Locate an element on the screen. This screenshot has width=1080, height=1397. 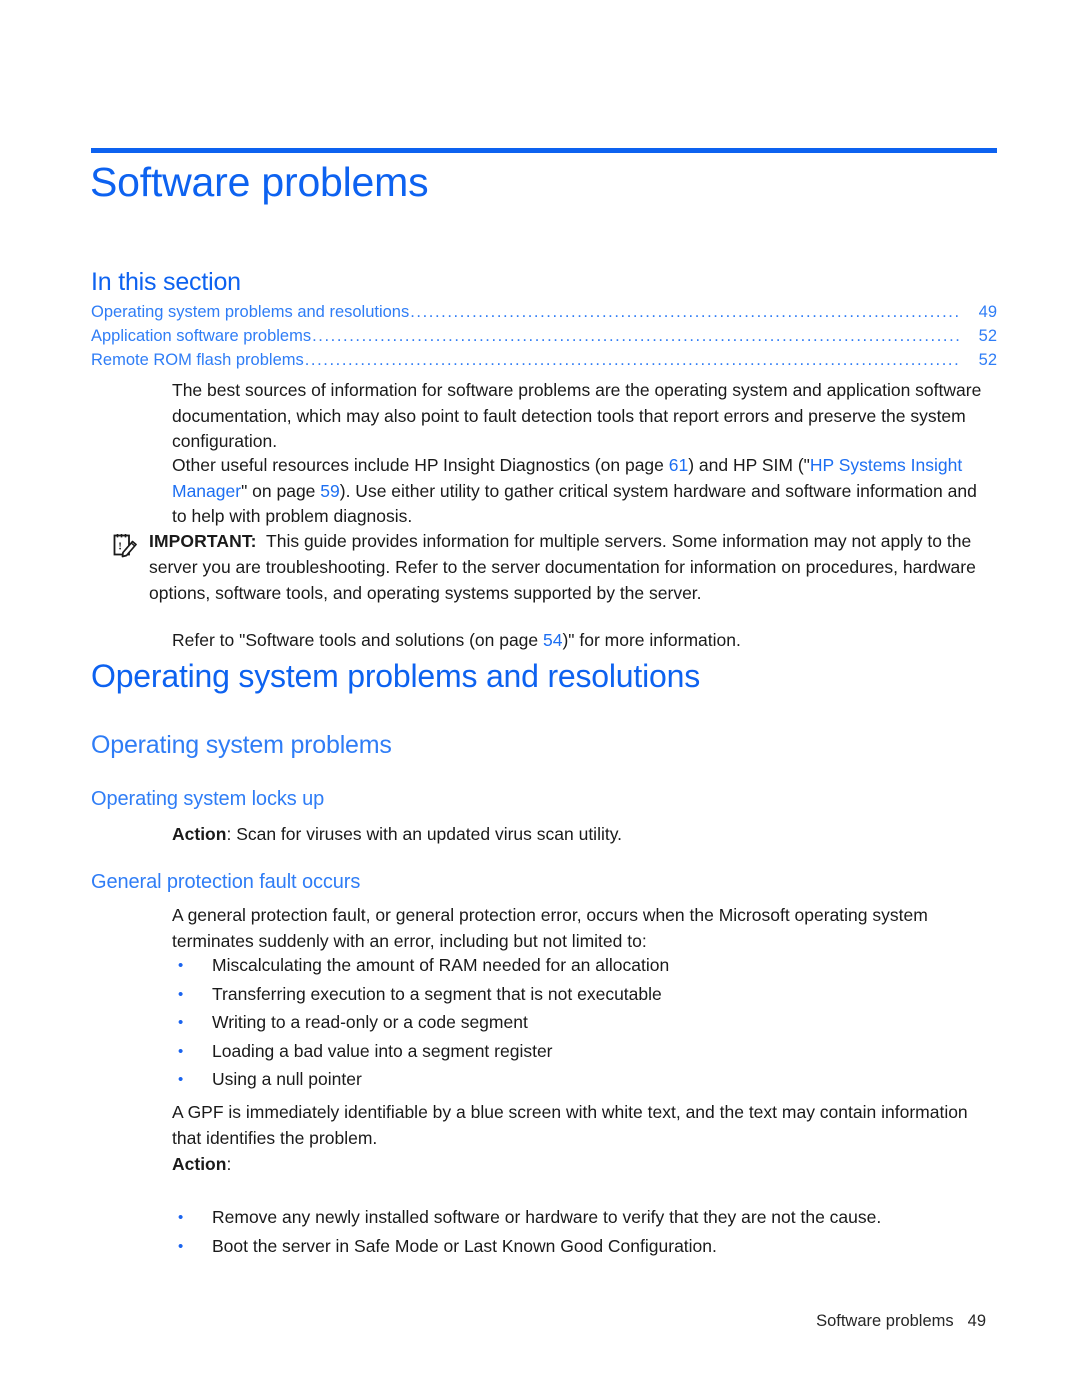
xref-page-54: 54 is located at coordinates (552, 640).